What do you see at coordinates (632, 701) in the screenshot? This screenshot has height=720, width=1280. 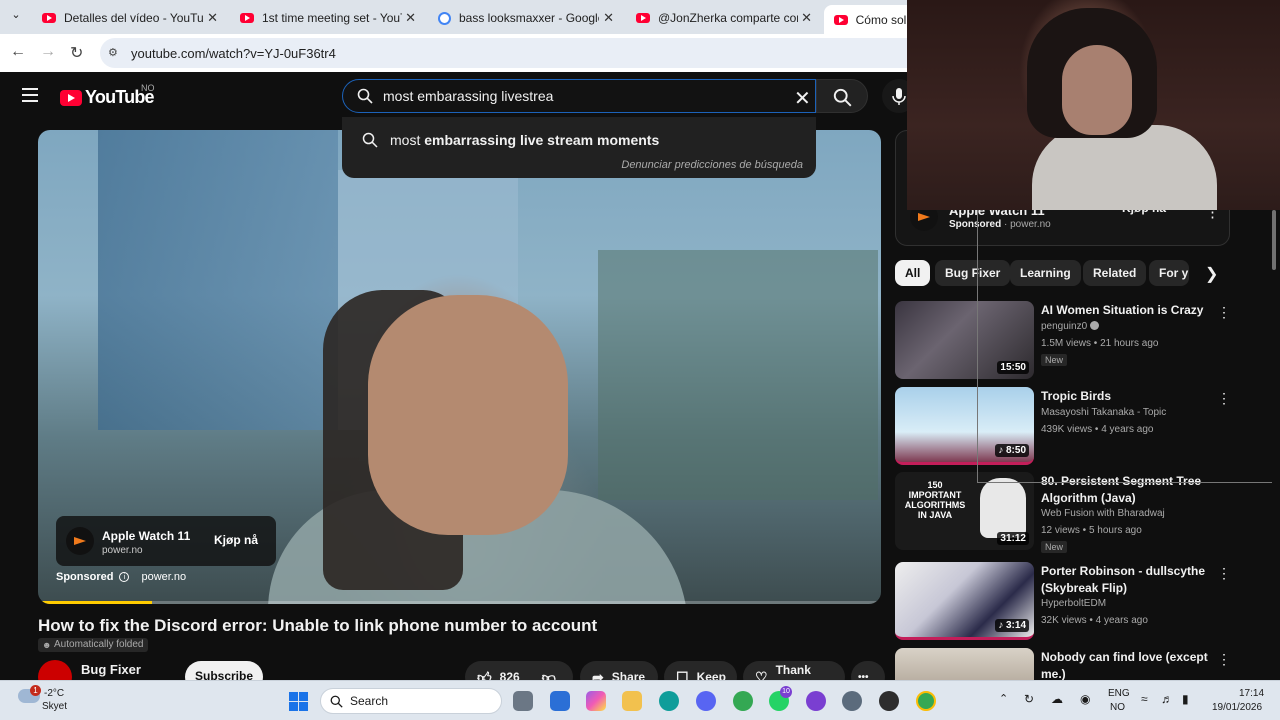 I see `file-explorer-icon` at bounding box center [632, 701].